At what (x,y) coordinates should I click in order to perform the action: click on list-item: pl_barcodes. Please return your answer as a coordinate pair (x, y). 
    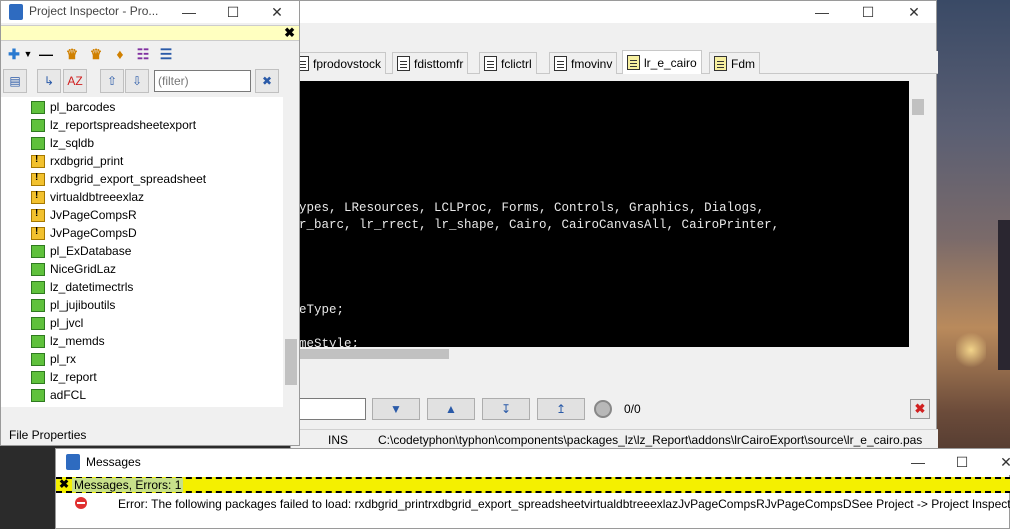
    Looking at the image, I should click on (73, 107).